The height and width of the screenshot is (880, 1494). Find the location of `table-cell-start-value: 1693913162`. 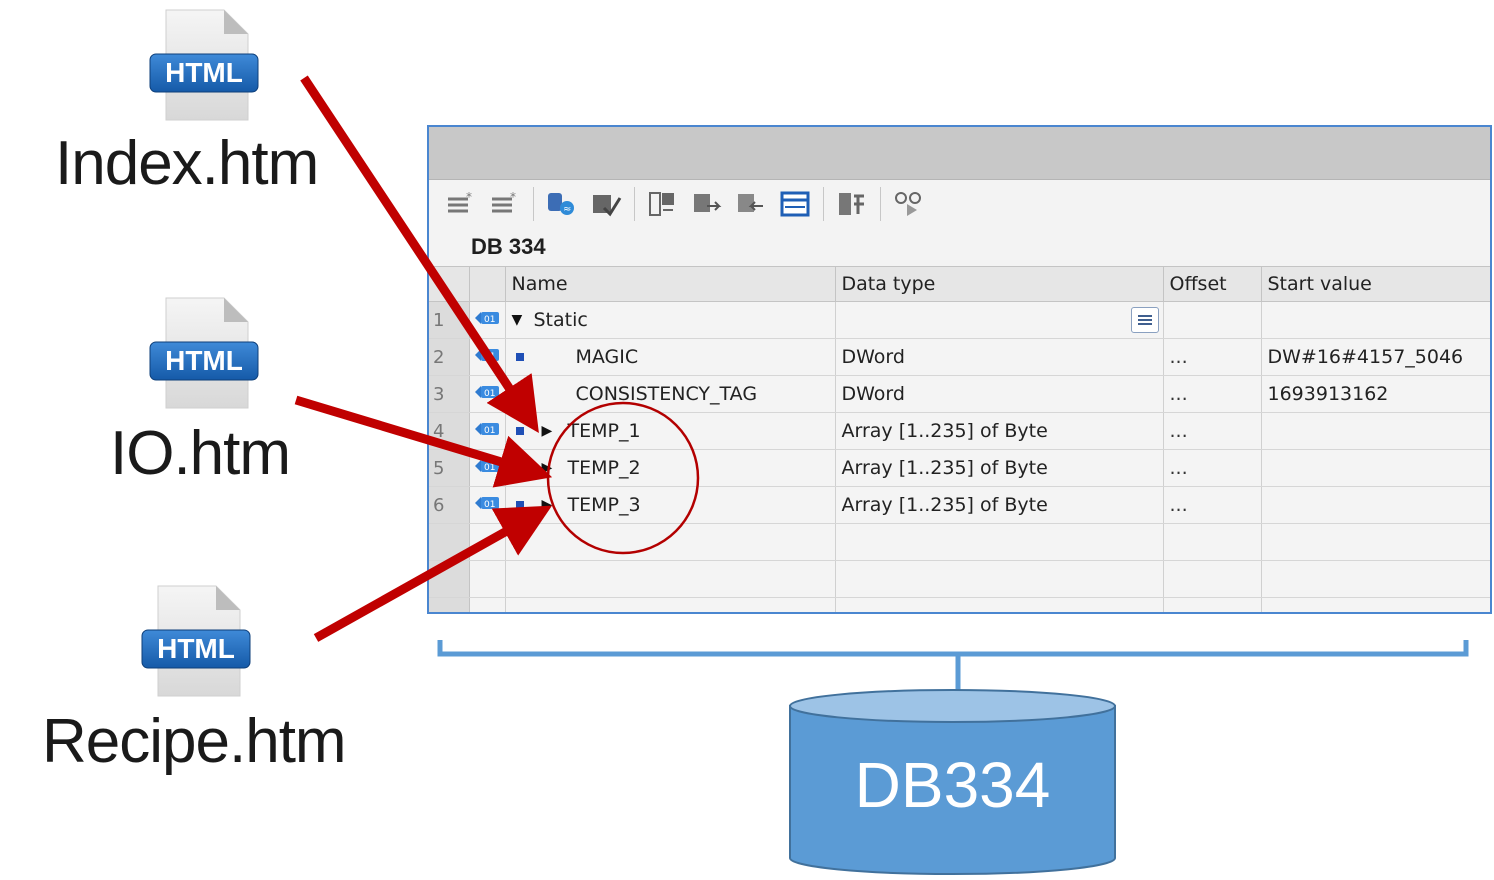

table-cell-start-value: 1693913162 is located at coordinates (1375, 394).